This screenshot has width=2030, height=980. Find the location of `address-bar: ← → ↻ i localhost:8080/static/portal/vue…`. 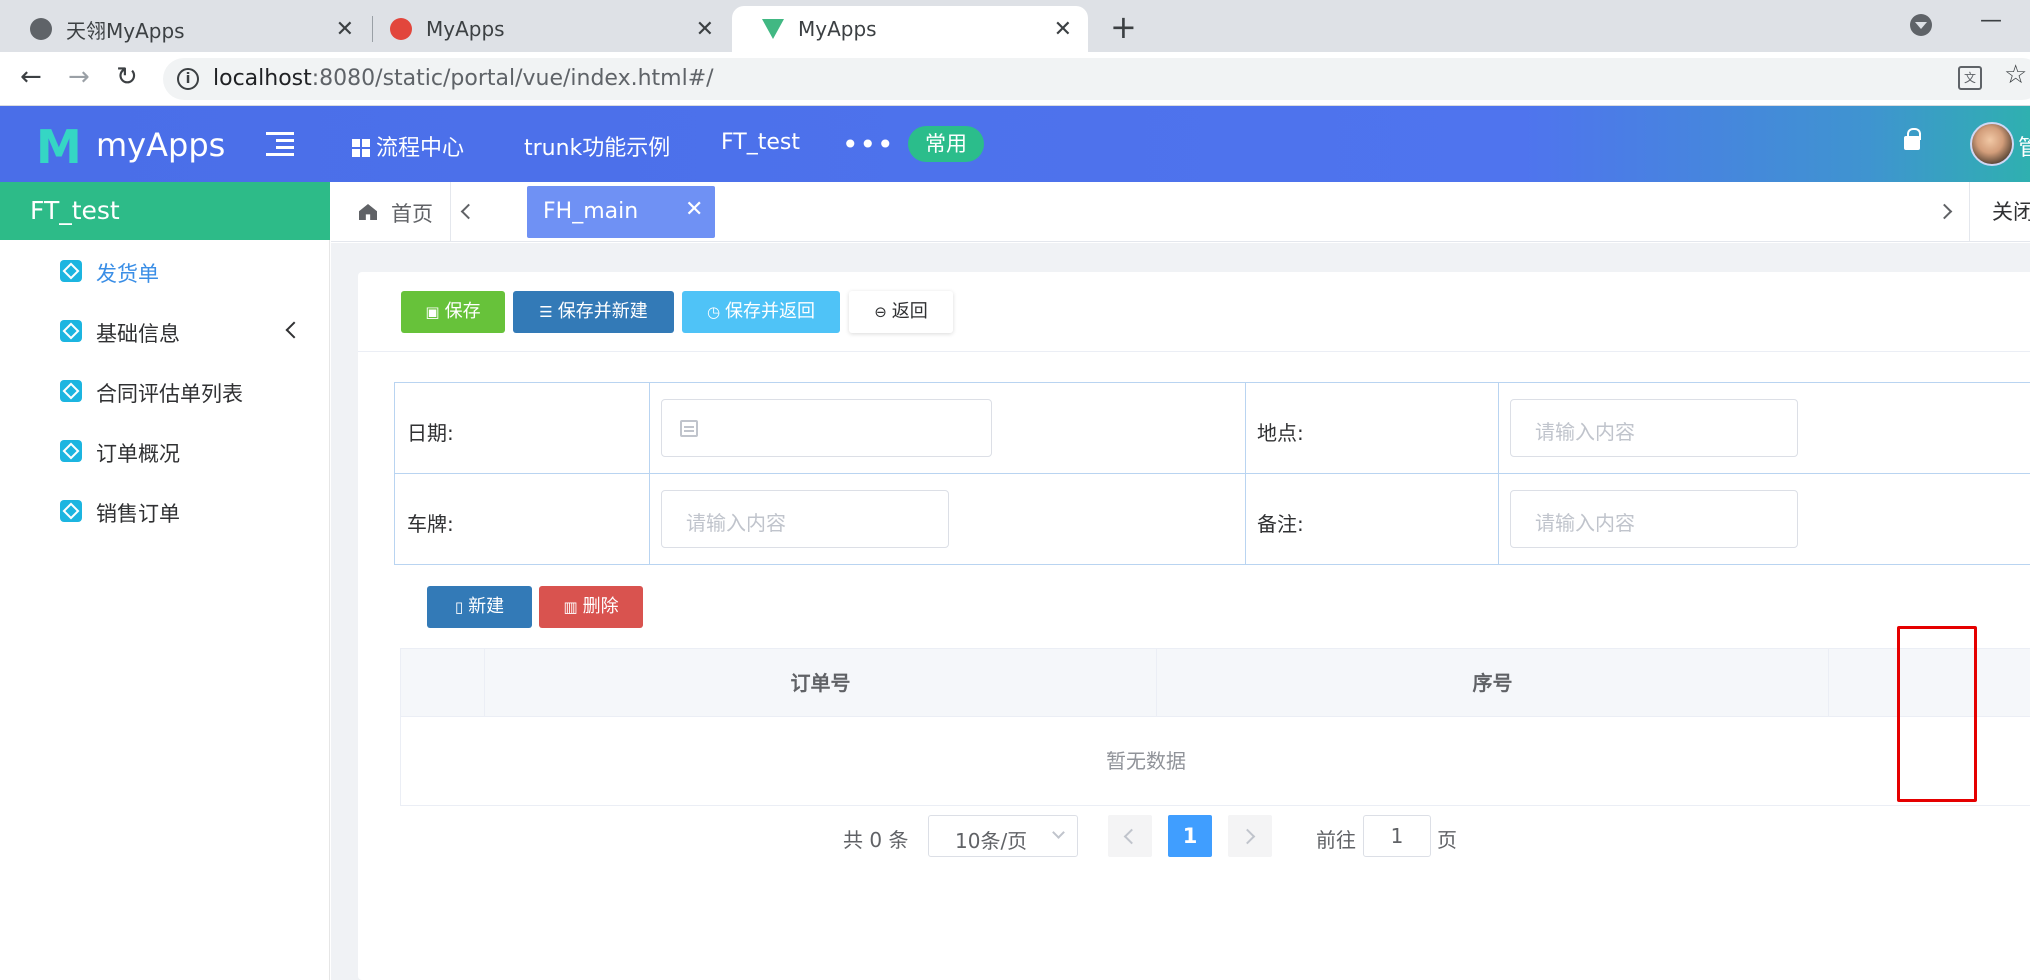

address-bar: ← → ↻ i localhost:8080/static/portal/vue… is located at coordinates (1015, 79).